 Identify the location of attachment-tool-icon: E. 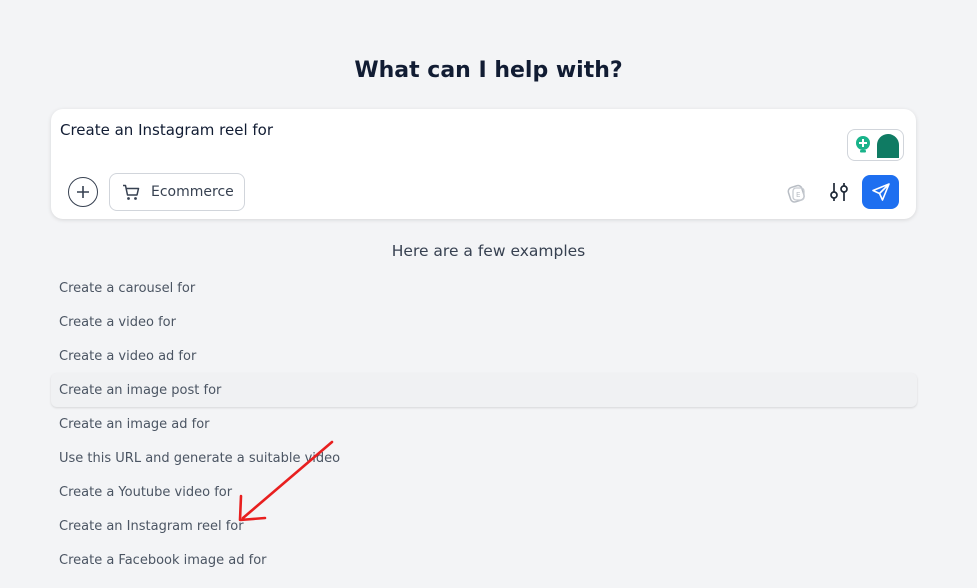
(797, 193).